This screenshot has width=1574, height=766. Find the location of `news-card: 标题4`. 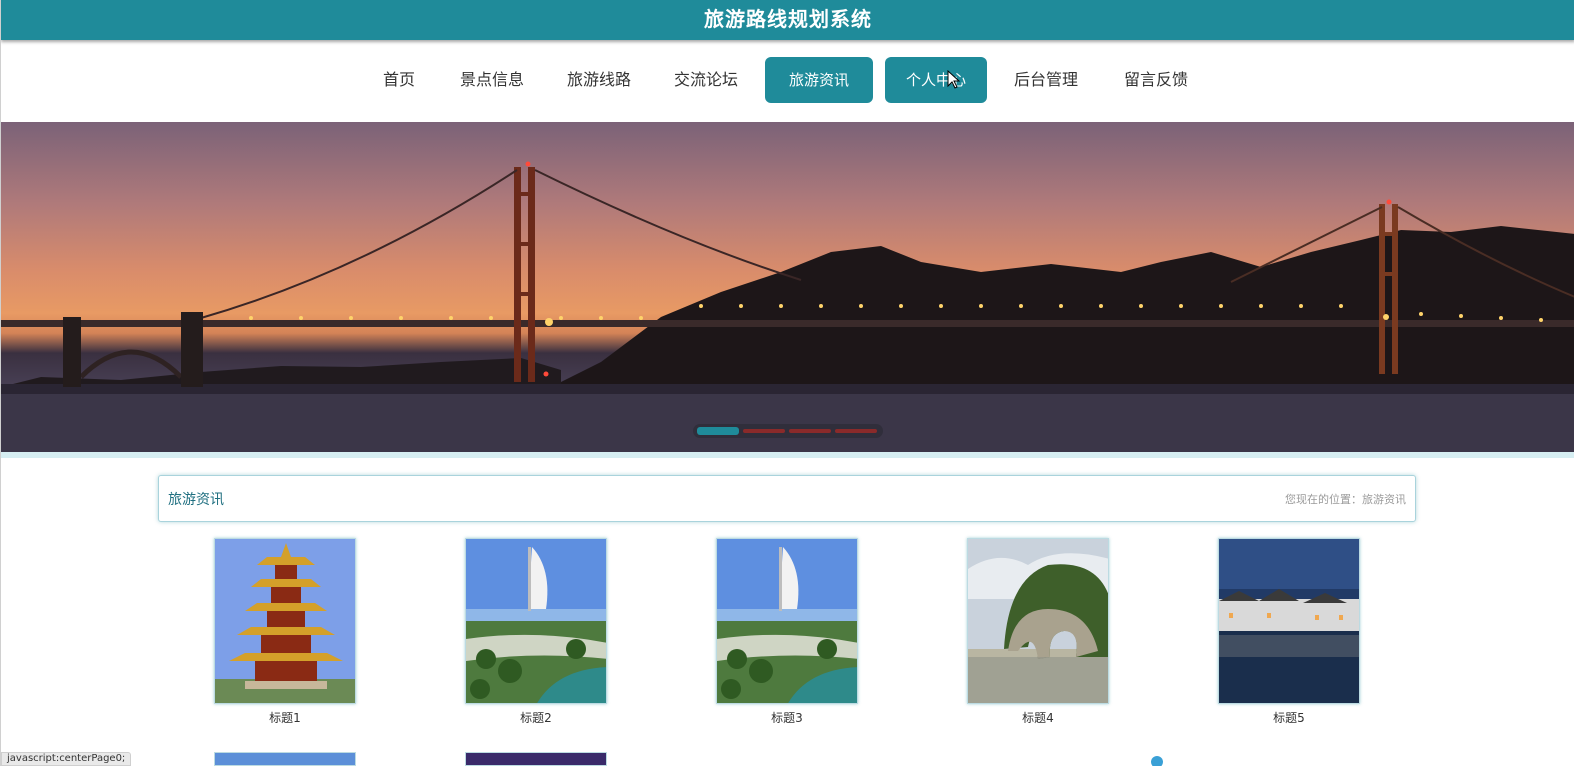

news-card: 标题4 is located at coordinates (1038, 632).